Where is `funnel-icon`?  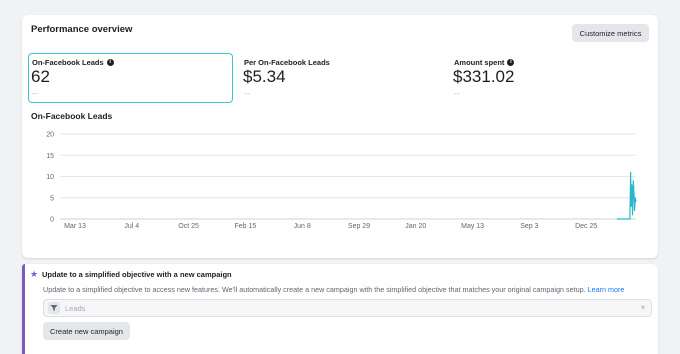
funnel-icon is located at coordinates (54, 308).